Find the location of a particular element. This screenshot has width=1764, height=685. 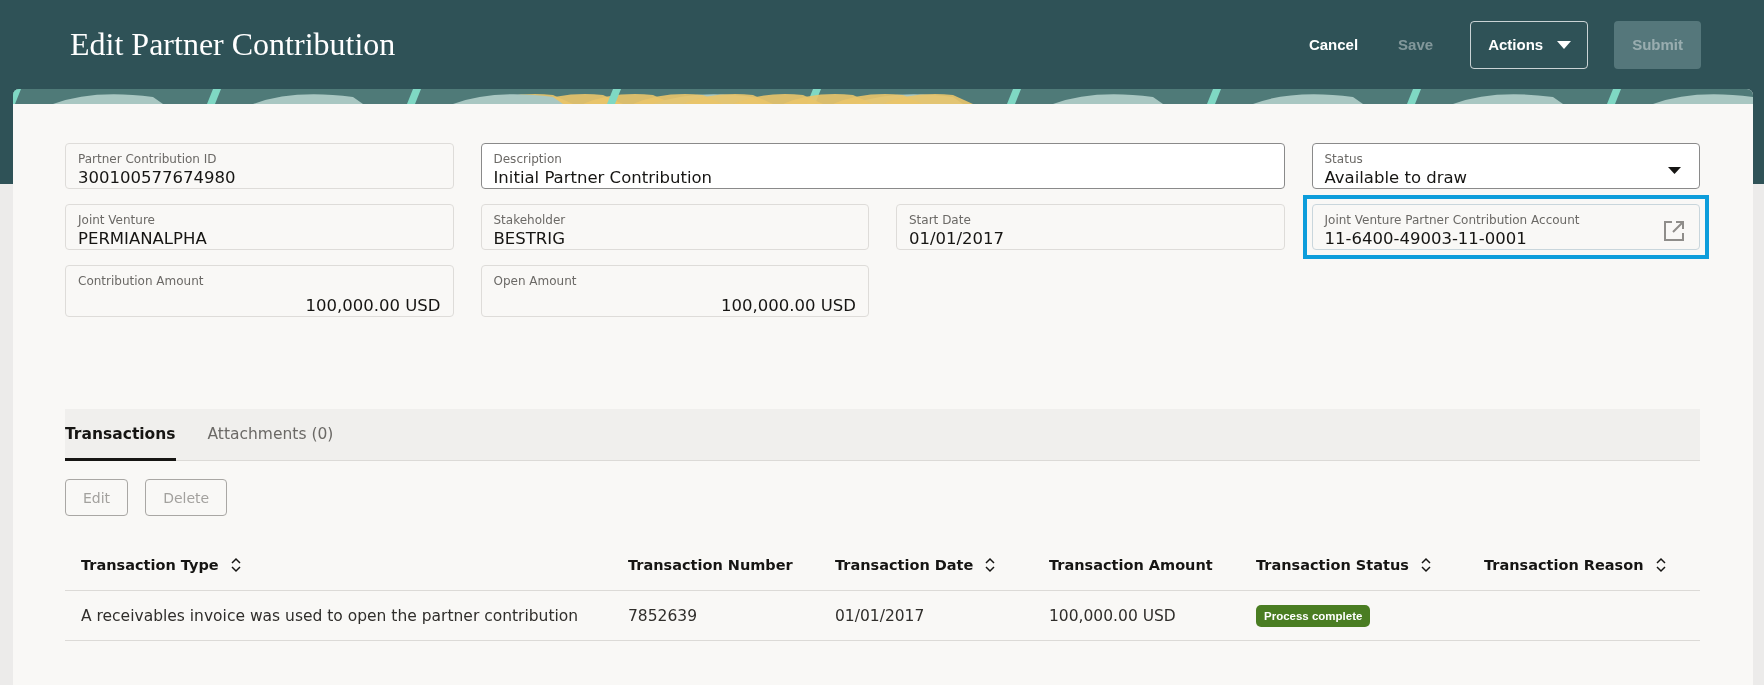

field-value: 11-6400-49003-11-0001 is located at coordinates (1426, 238).